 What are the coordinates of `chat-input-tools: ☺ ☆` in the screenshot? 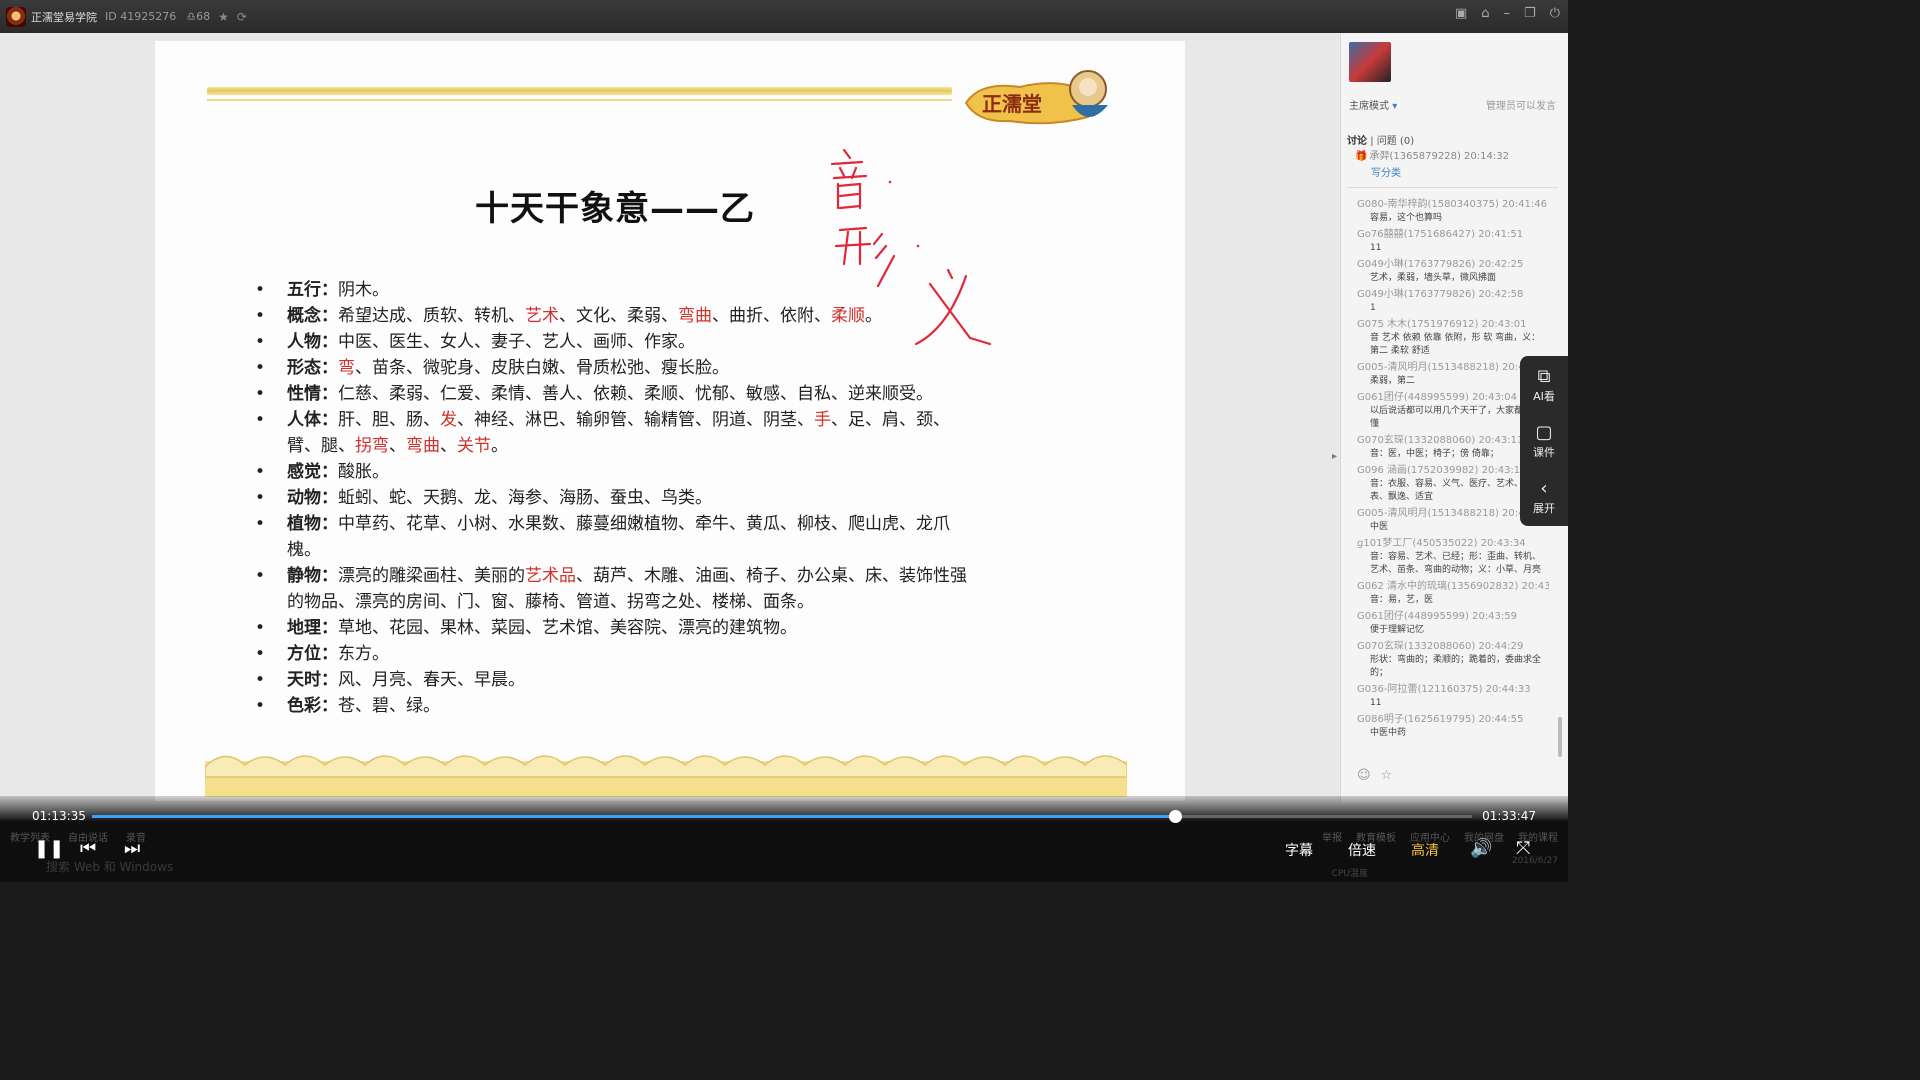 It's located at (1374, 775).